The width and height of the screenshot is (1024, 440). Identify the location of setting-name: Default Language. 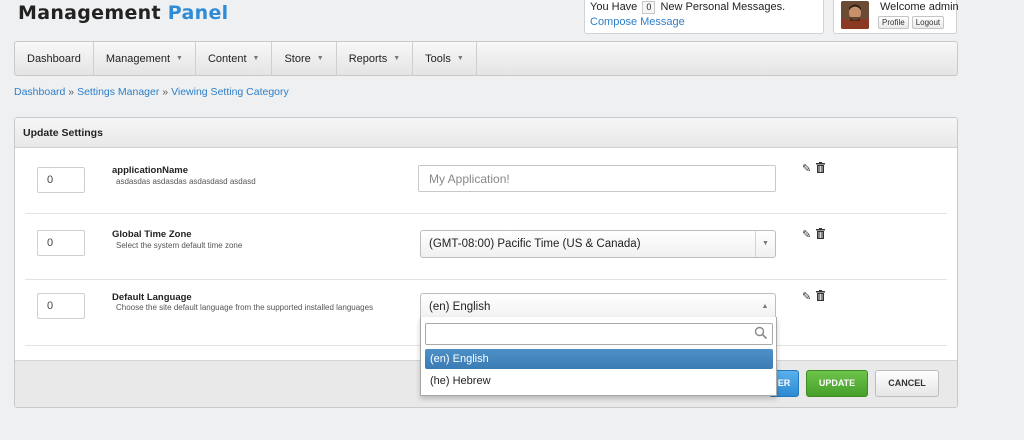
(152, 297).